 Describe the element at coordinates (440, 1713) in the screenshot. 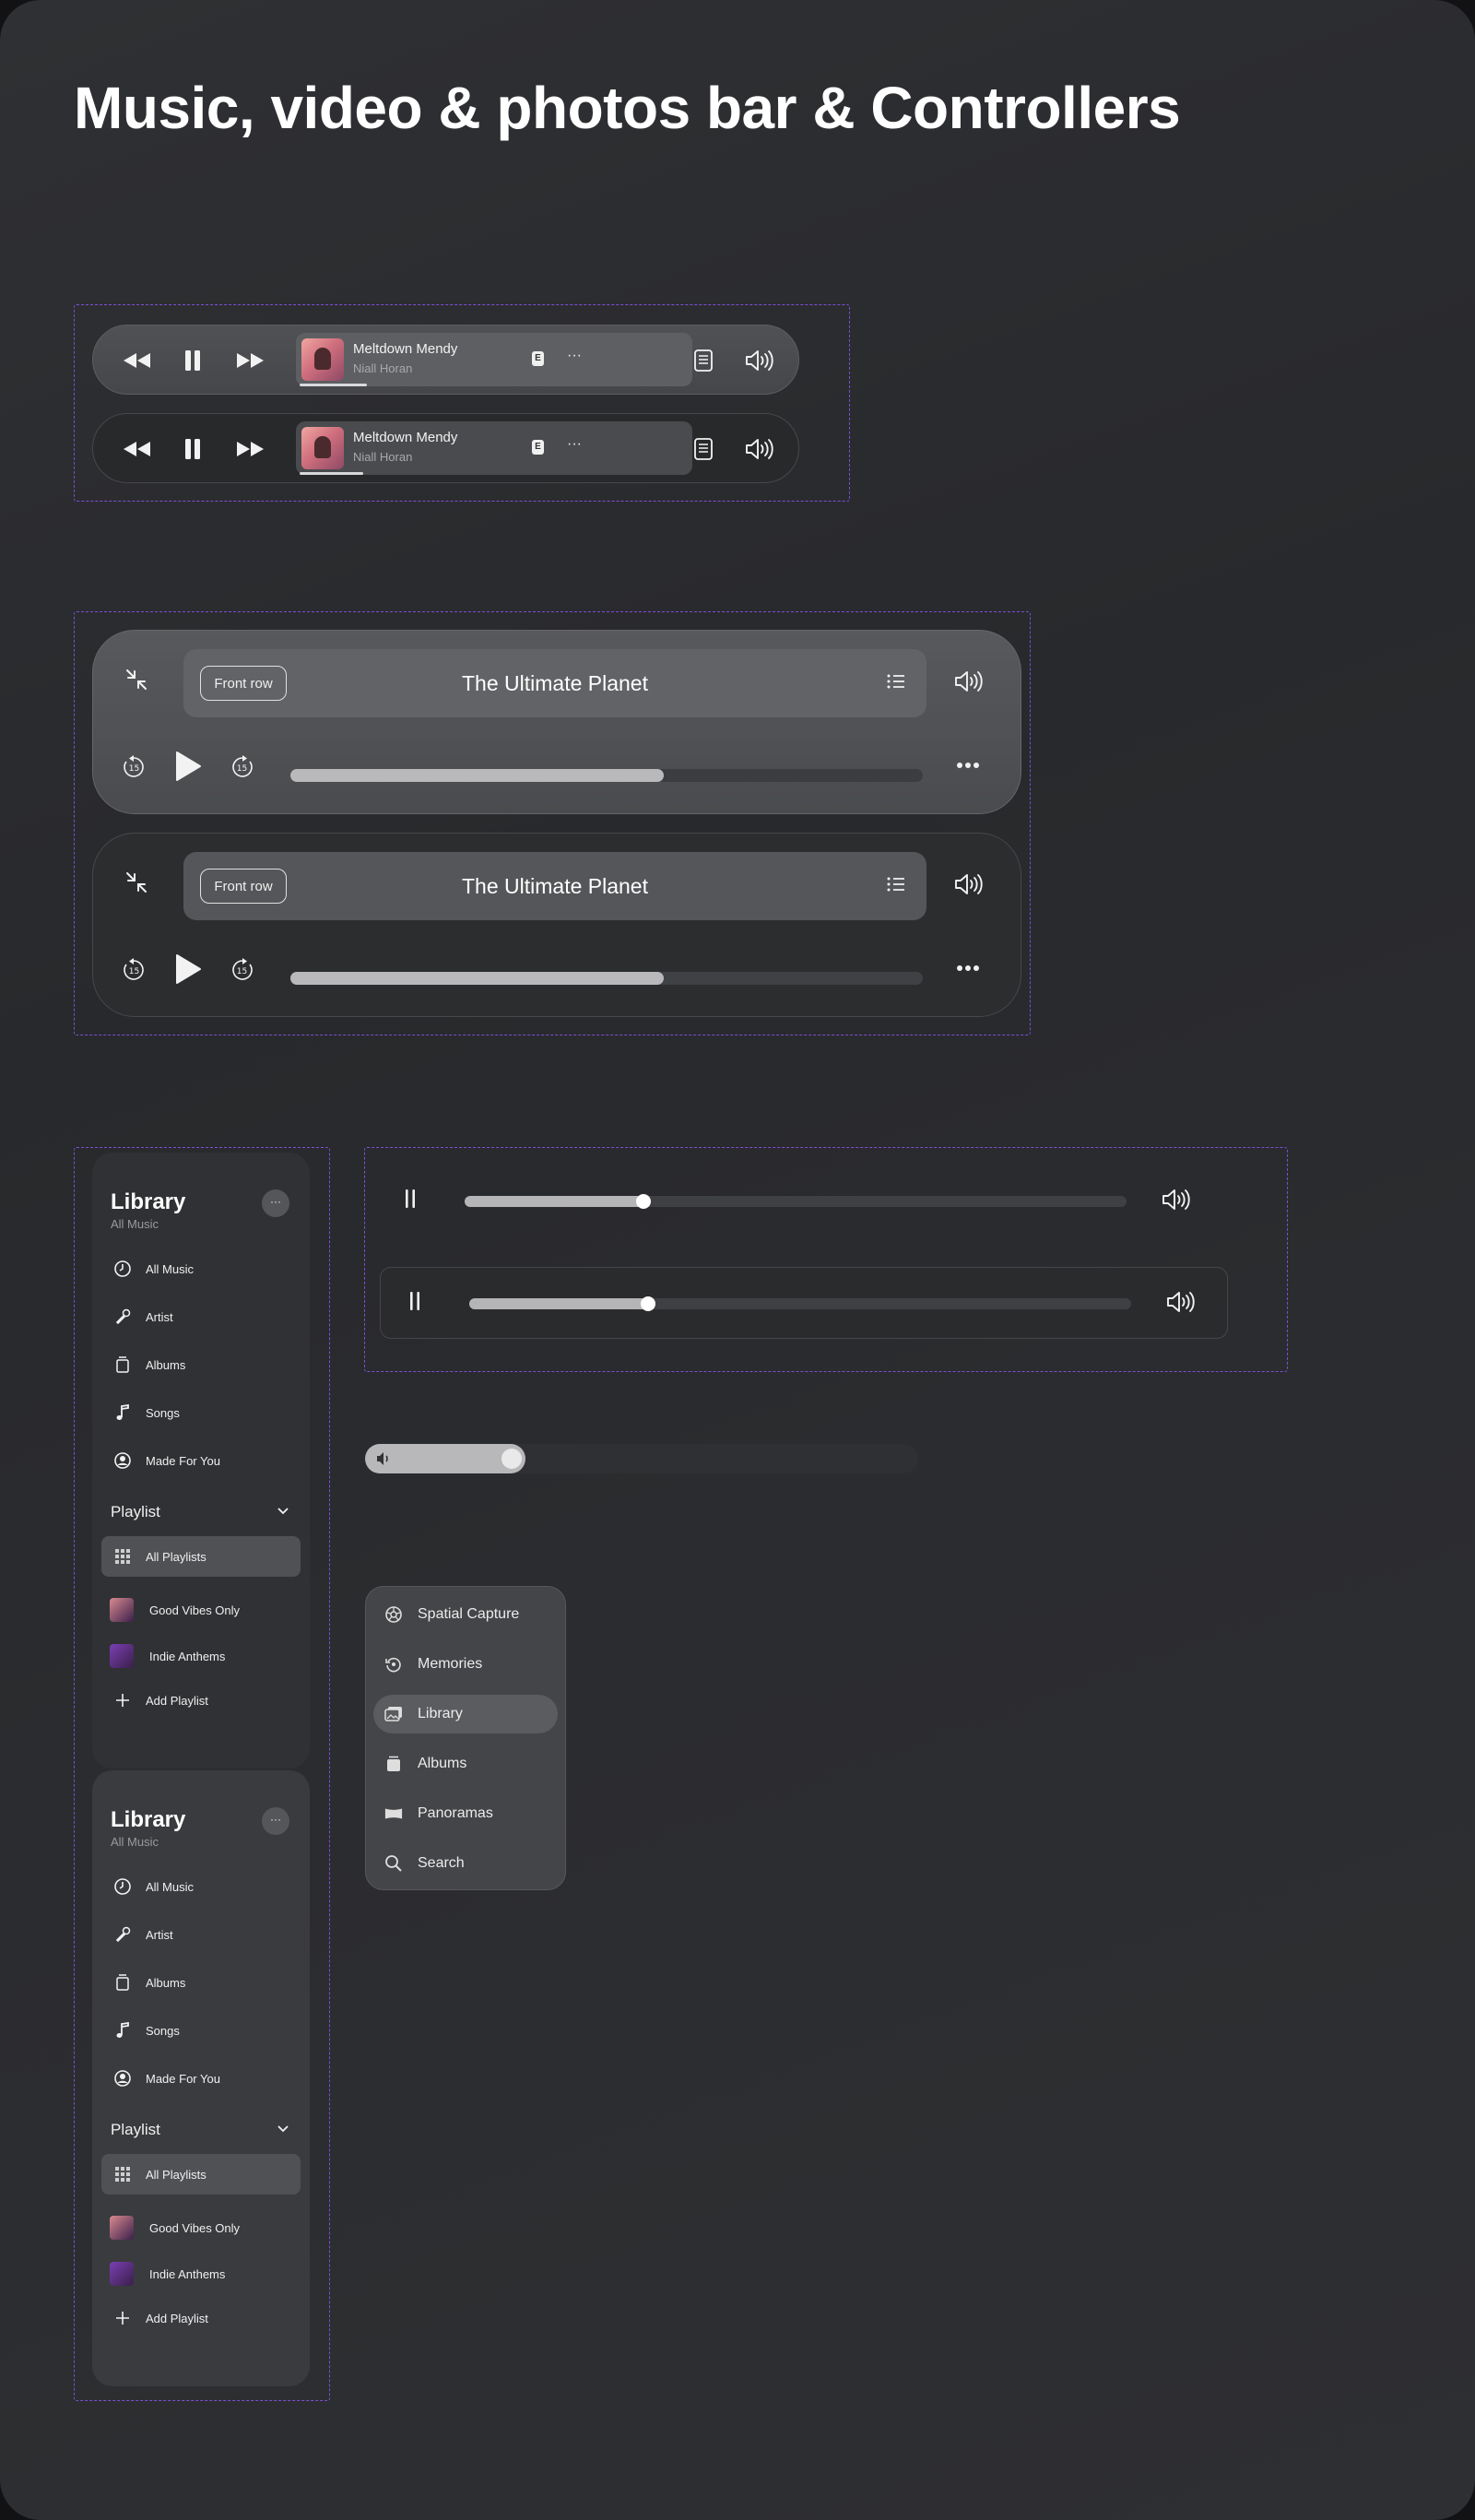

I see `menu-item-label: Library` at that location.